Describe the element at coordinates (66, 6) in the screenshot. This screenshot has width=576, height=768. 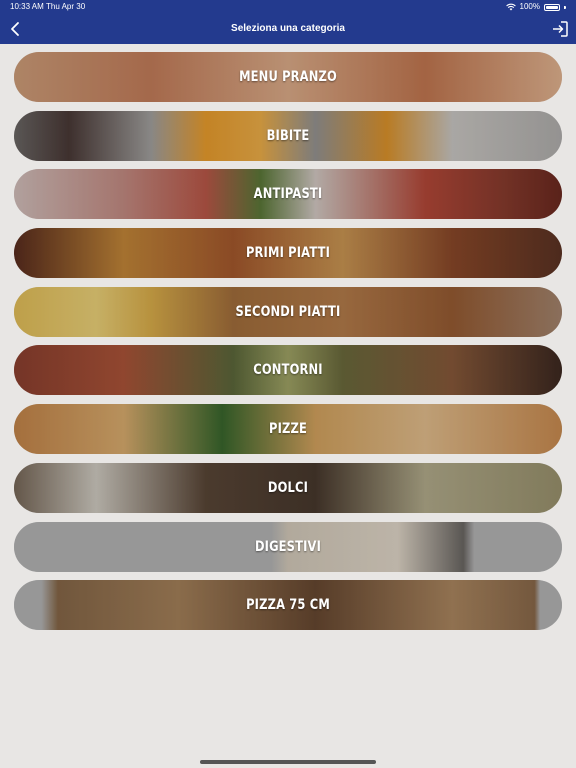
I see `status-date: Thu Apr 30` at that location.